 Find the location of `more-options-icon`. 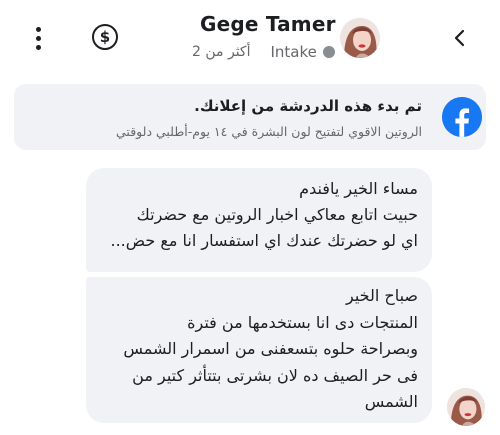

more-options-icon is located at coordinates (38, 38).